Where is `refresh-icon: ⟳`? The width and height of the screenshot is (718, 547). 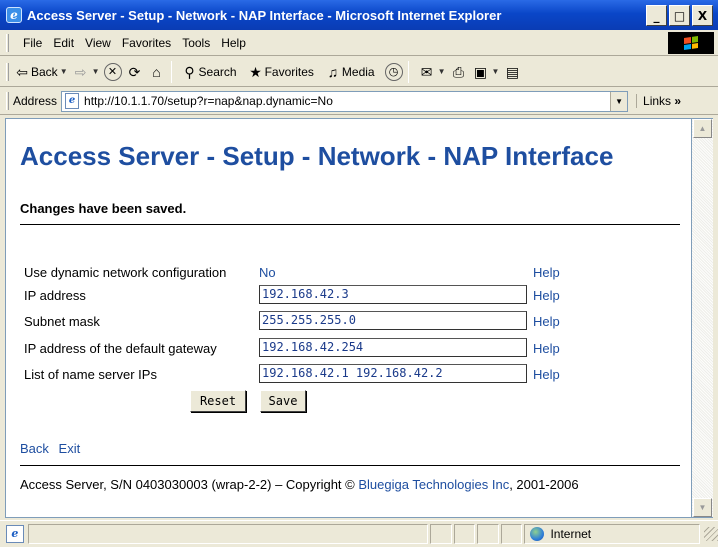 refresh-icon: ⟳ is located at coordinates (134, 71).